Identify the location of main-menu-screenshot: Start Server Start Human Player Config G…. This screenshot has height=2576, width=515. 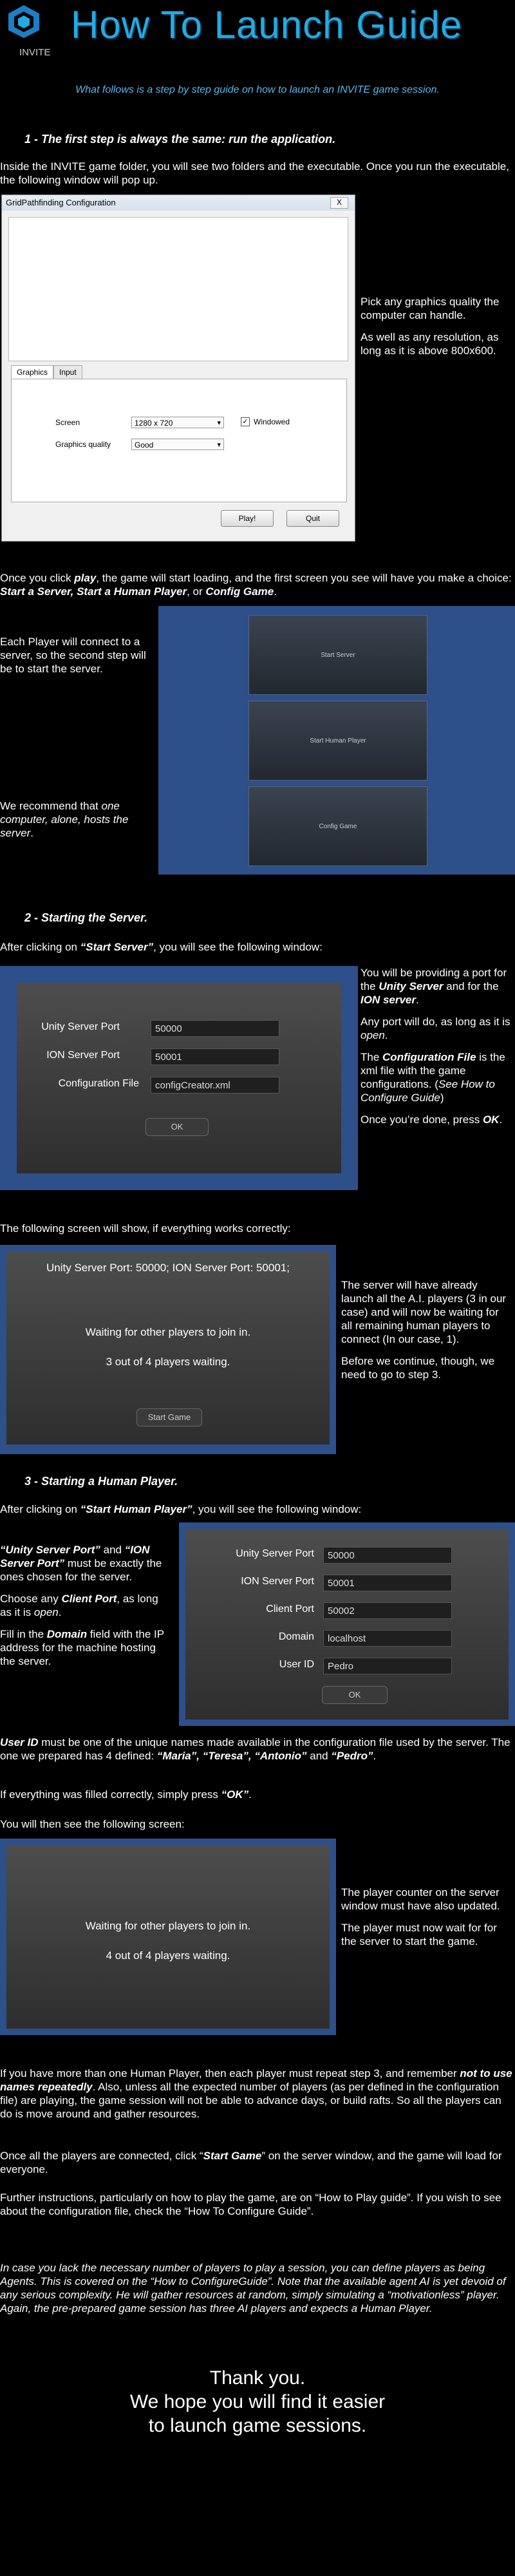
(337, 741).